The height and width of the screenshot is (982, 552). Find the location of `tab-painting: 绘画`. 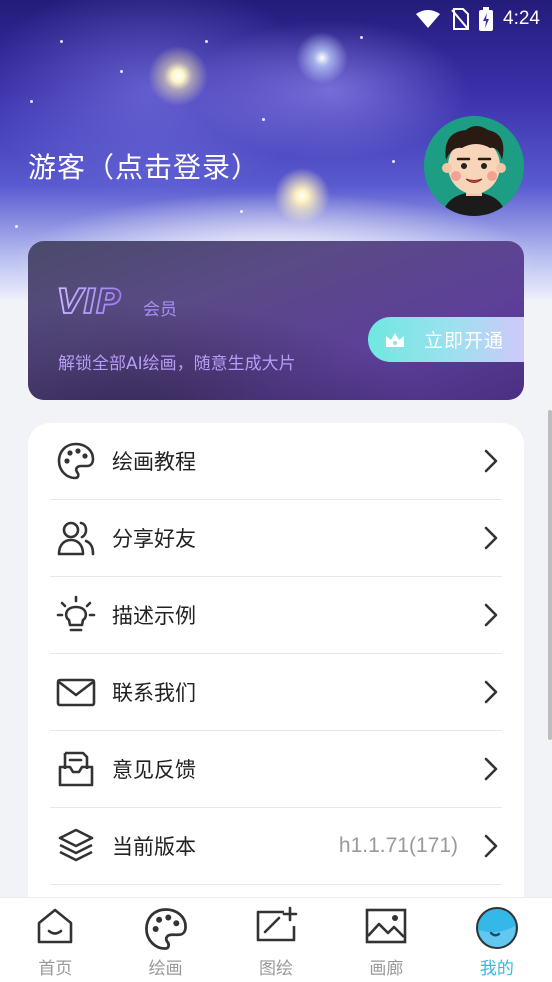

tab-painting: 绘画 is located at coordinates (165, 940).